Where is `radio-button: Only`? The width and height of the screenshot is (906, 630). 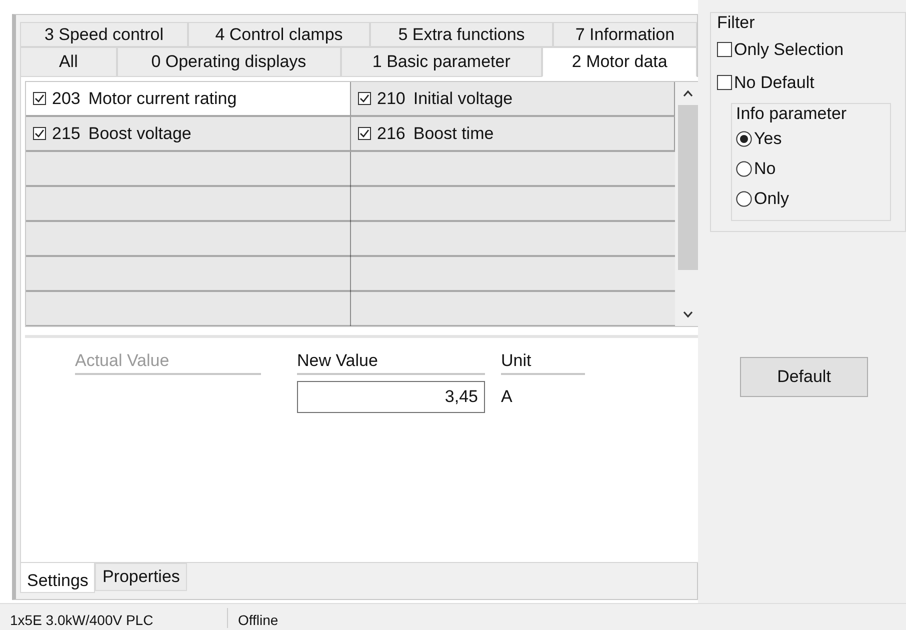 radio-button: Only is located at coordinates (813, 199).